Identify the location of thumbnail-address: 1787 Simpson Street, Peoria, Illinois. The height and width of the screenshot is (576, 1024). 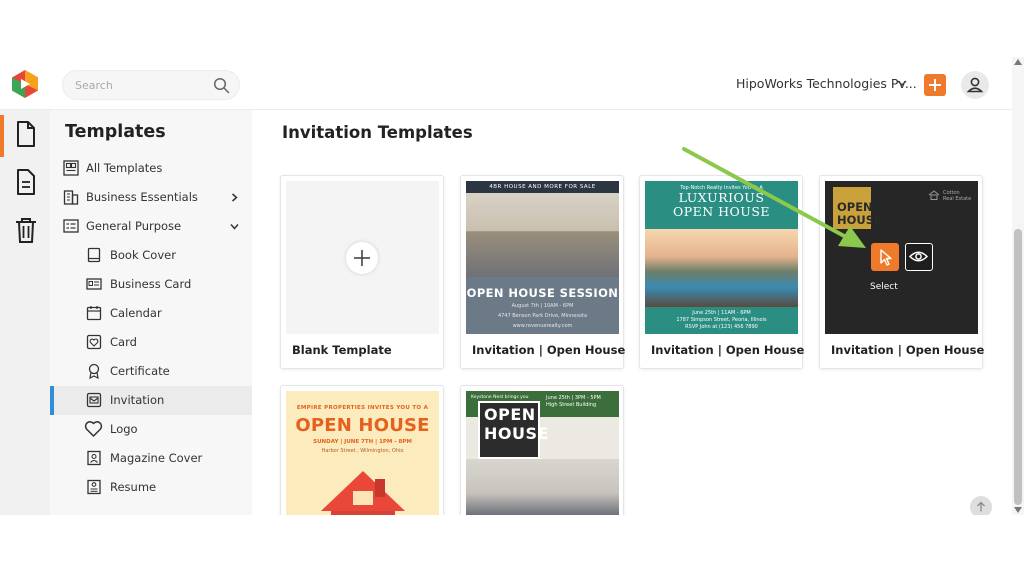
(721, 320).